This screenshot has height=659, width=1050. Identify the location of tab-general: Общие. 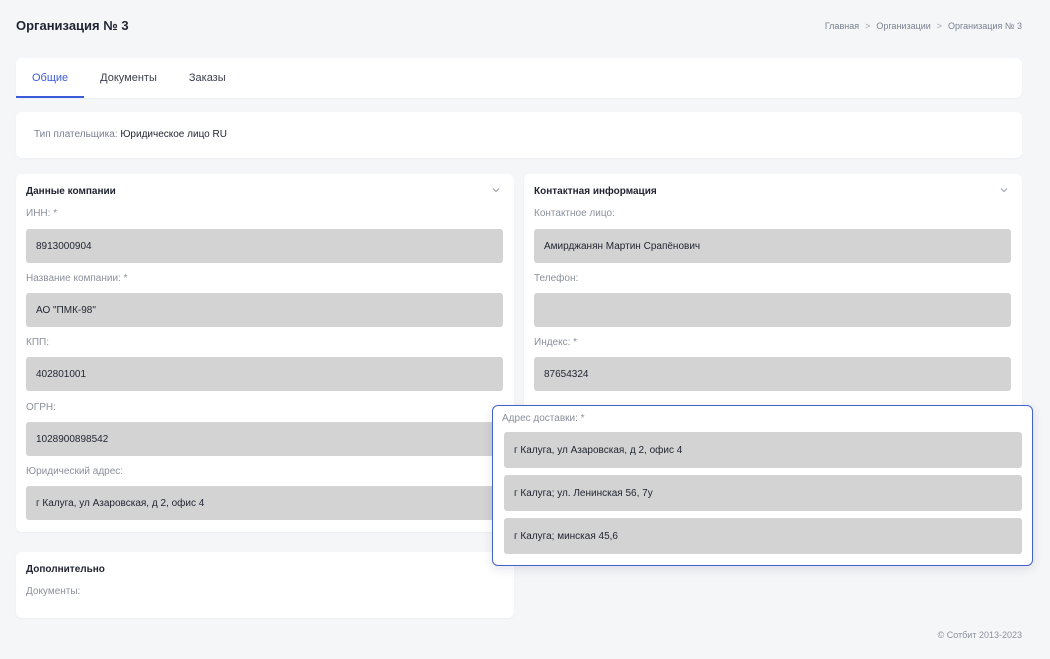
(50, 78).